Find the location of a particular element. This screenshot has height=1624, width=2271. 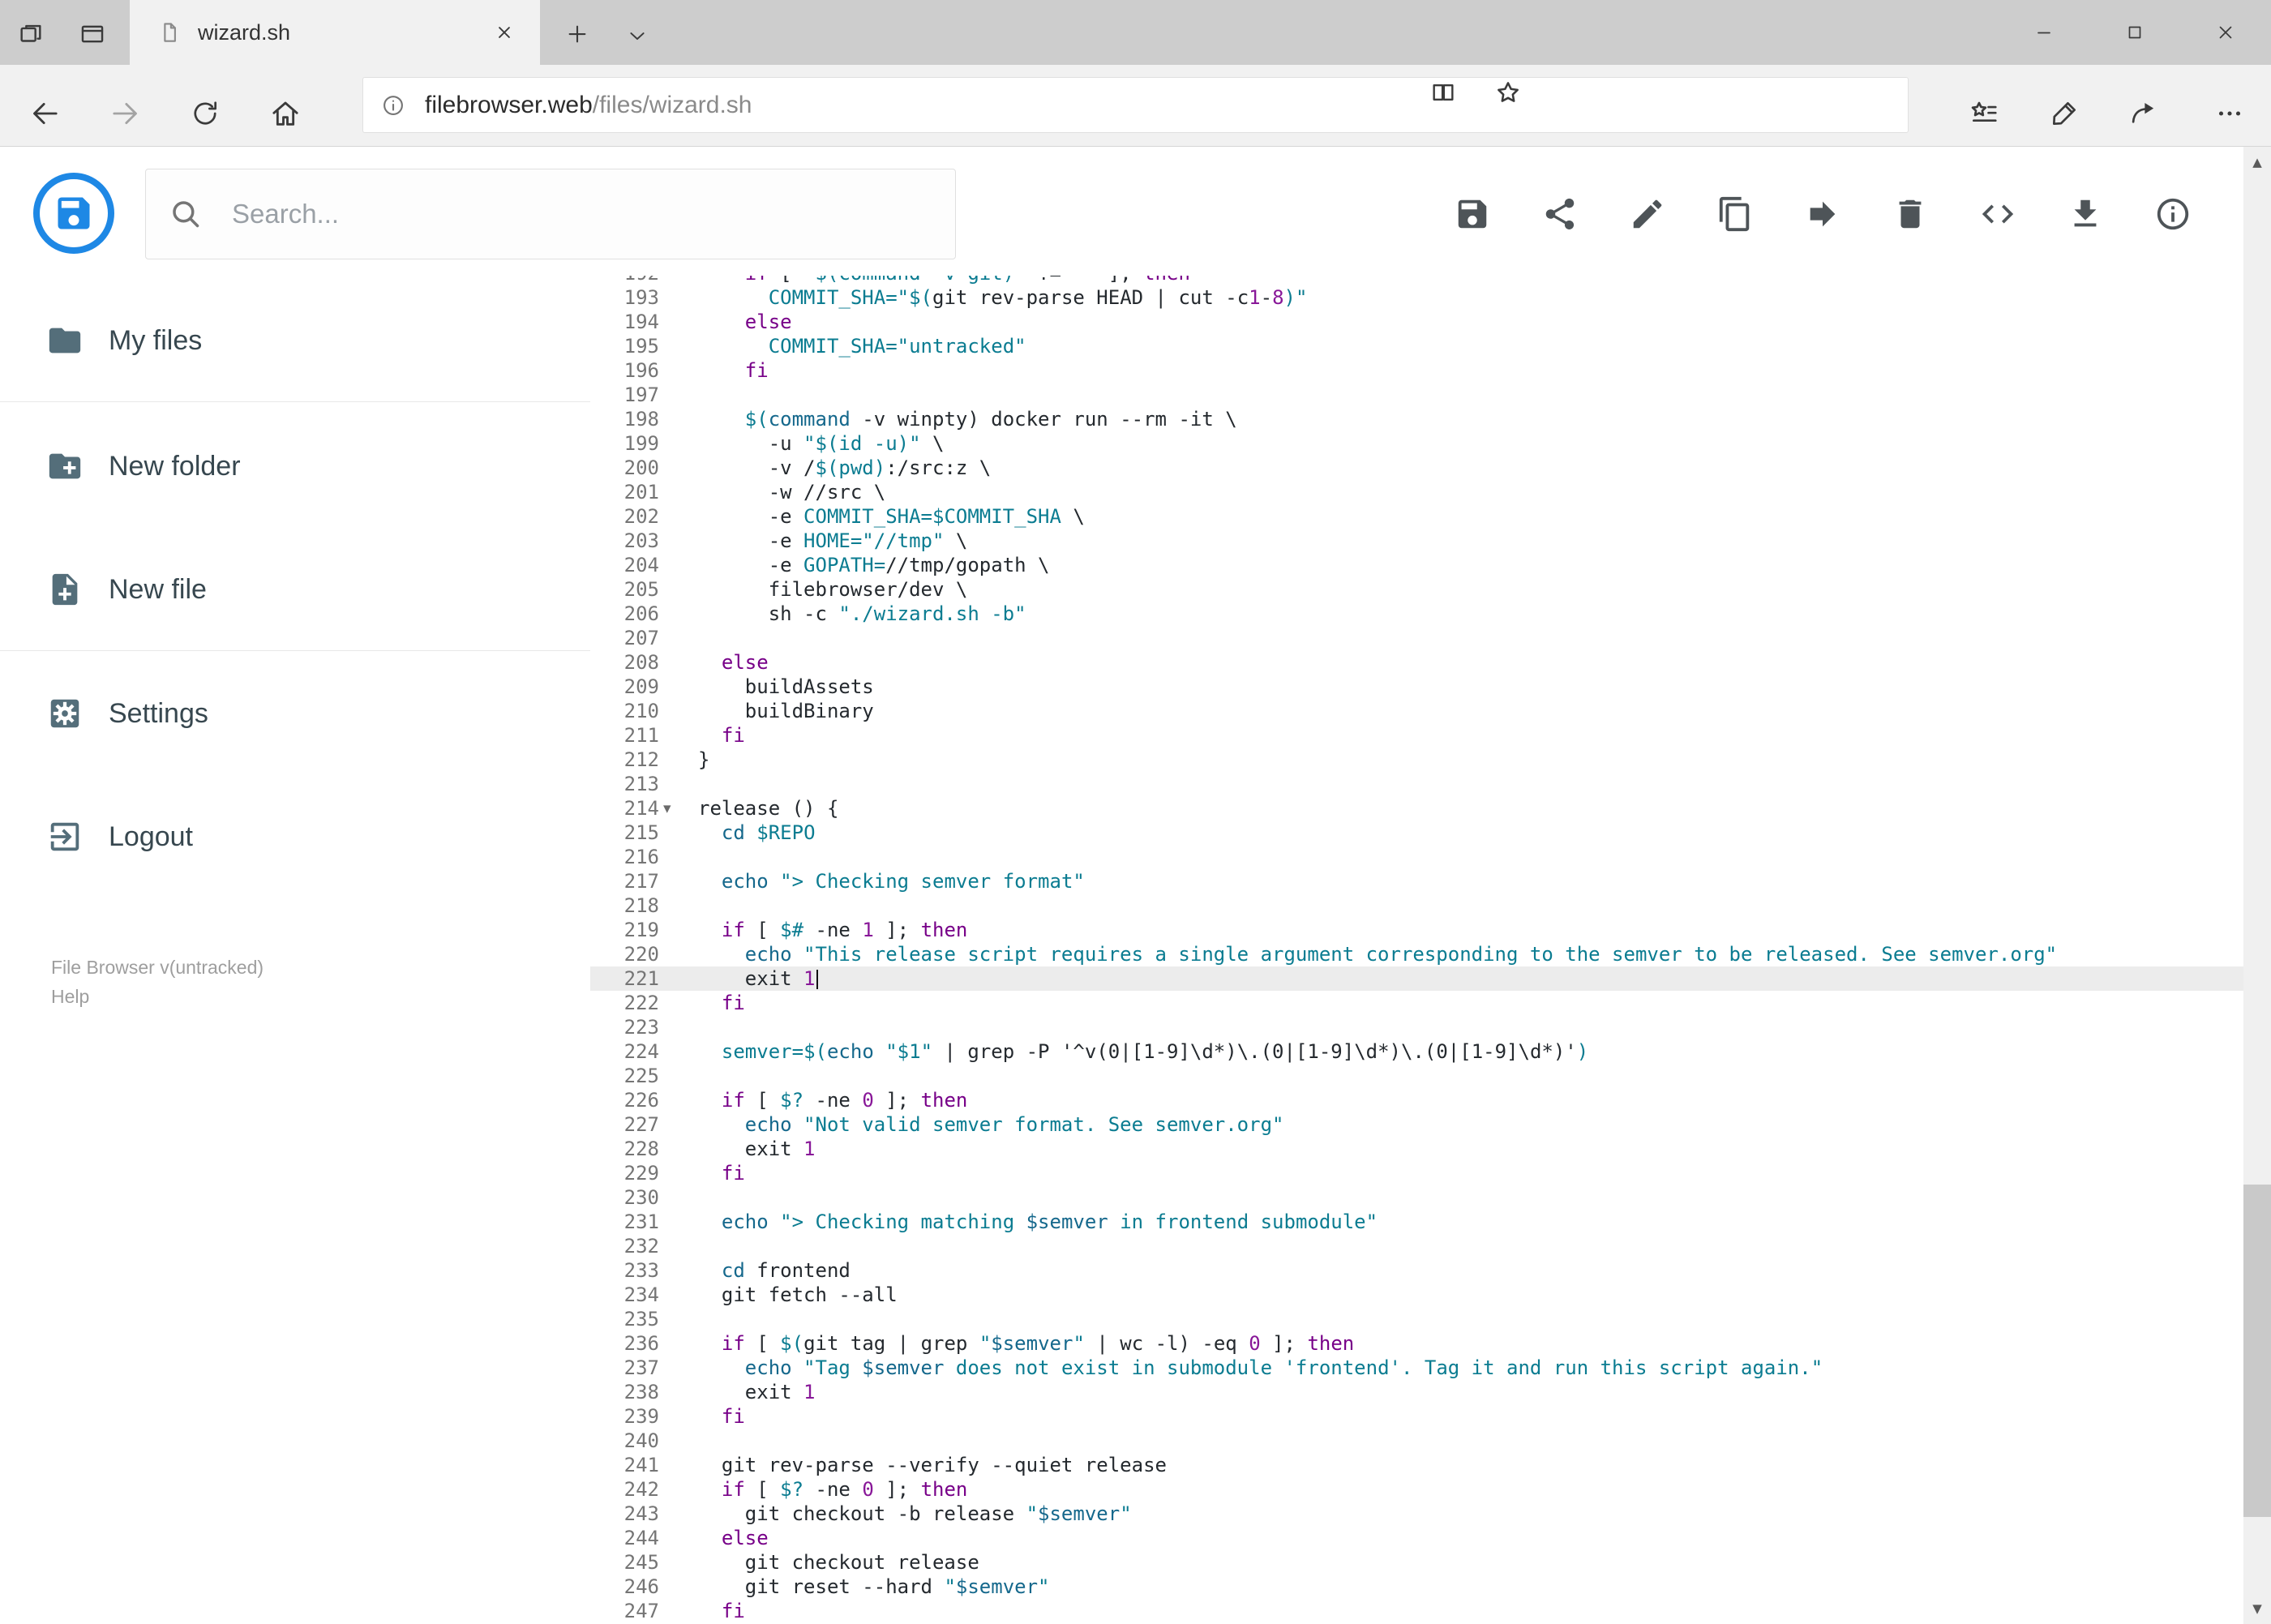

tab-list-chevron-button is located at coordinates (637, 36).